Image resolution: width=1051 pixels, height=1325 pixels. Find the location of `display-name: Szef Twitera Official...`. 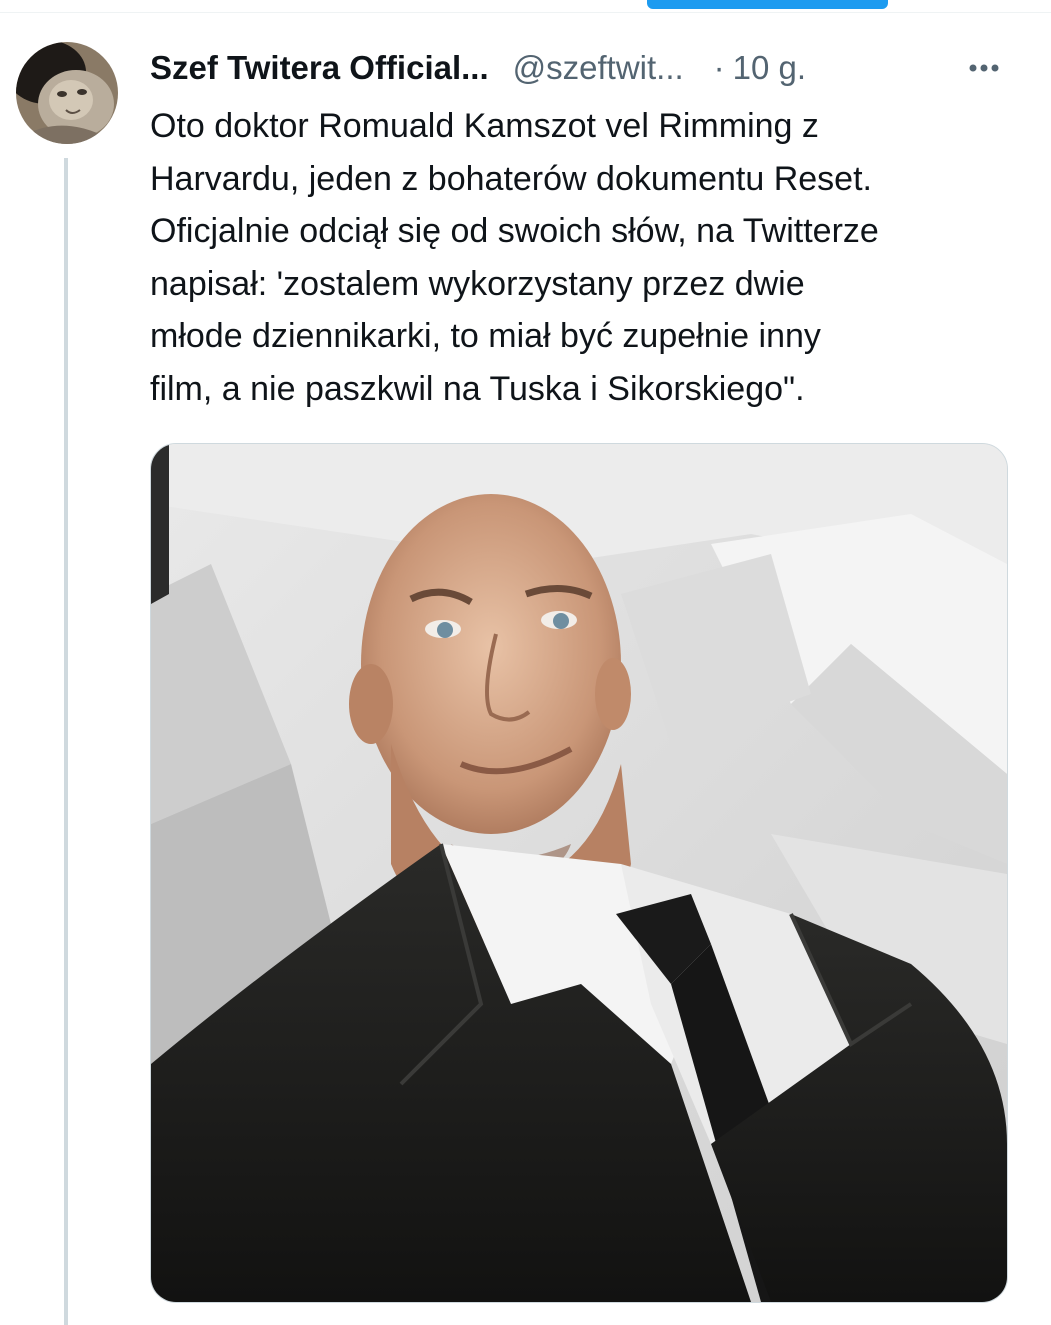

display-name: Szef Twitera Official... is located at coordinates (319, 68).